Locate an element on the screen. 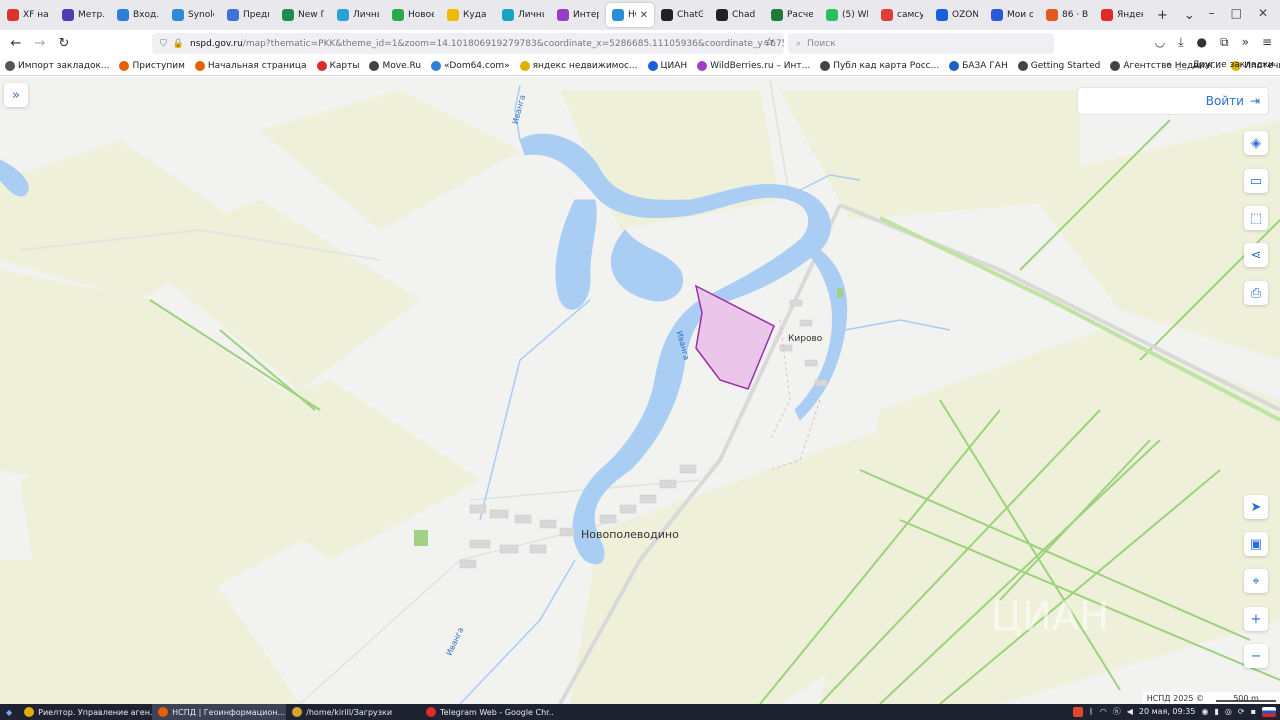 This screenshot has width=1280, height=720. update-icon: ⟳ is located at coordinates (1241, 711).